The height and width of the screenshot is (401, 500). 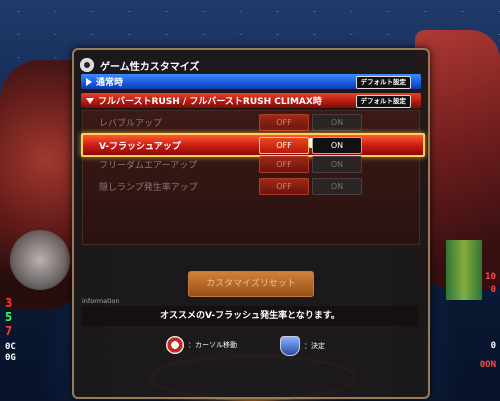 What do you see at coordinates (490, 277) in the screenshot?
I see `right-counter-1: 10` at bounding box center [490, 277].